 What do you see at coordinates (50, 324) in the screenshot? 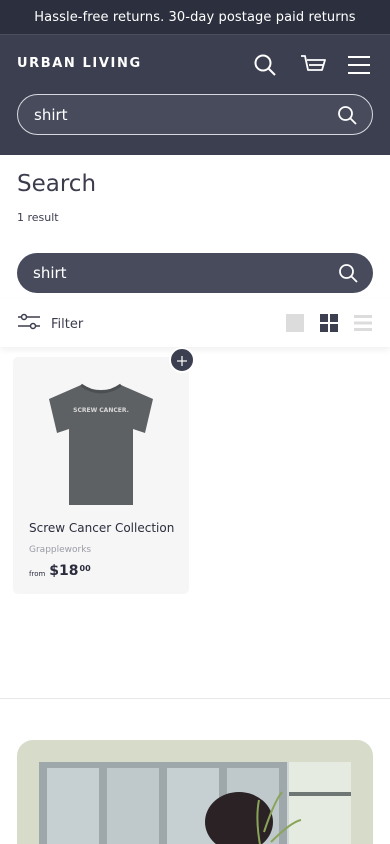
I see `filter-button: Filter` at bounding box center [50, 324].